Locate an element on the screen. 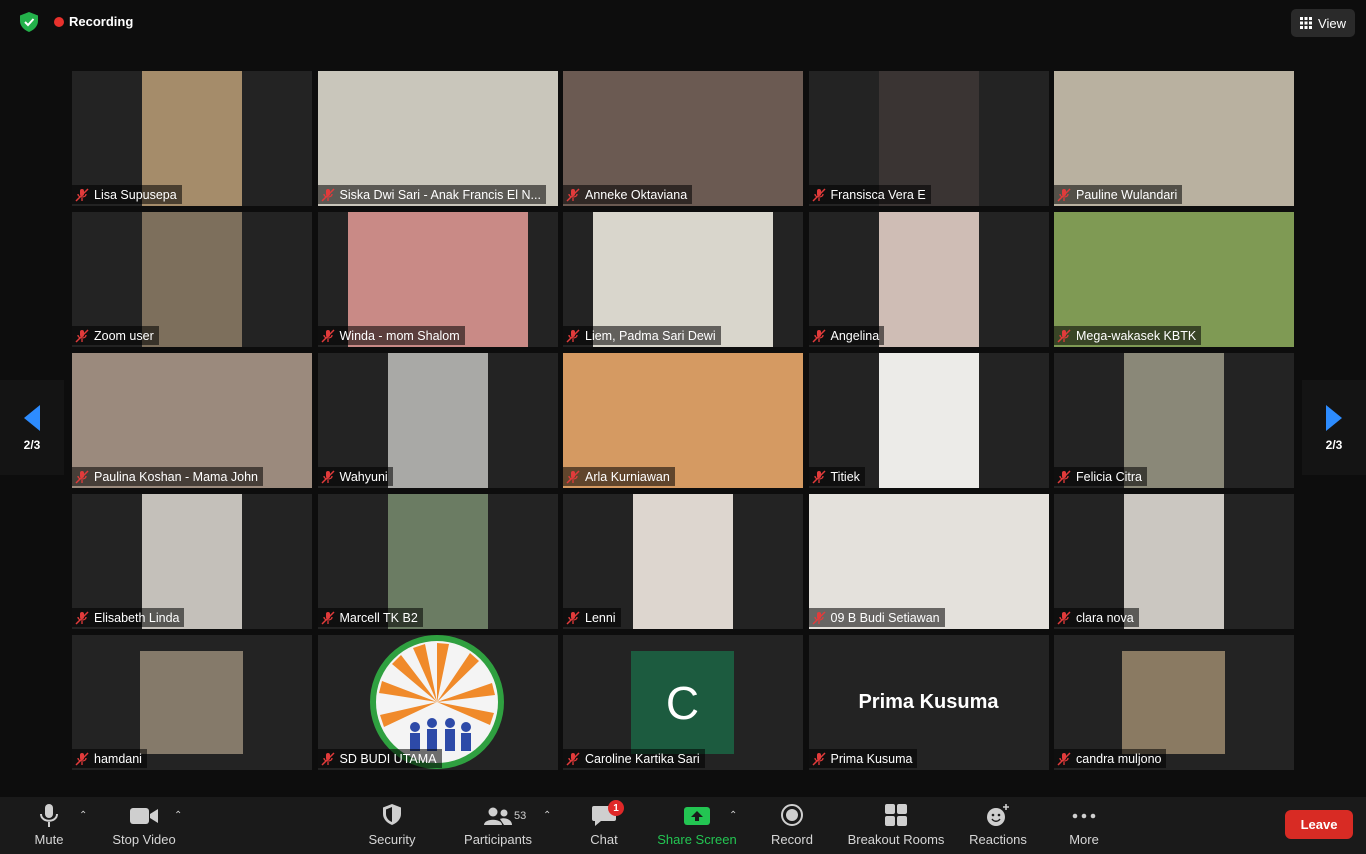  participant-tile: Fransisca Vera E is located at coordinates (928, 138).